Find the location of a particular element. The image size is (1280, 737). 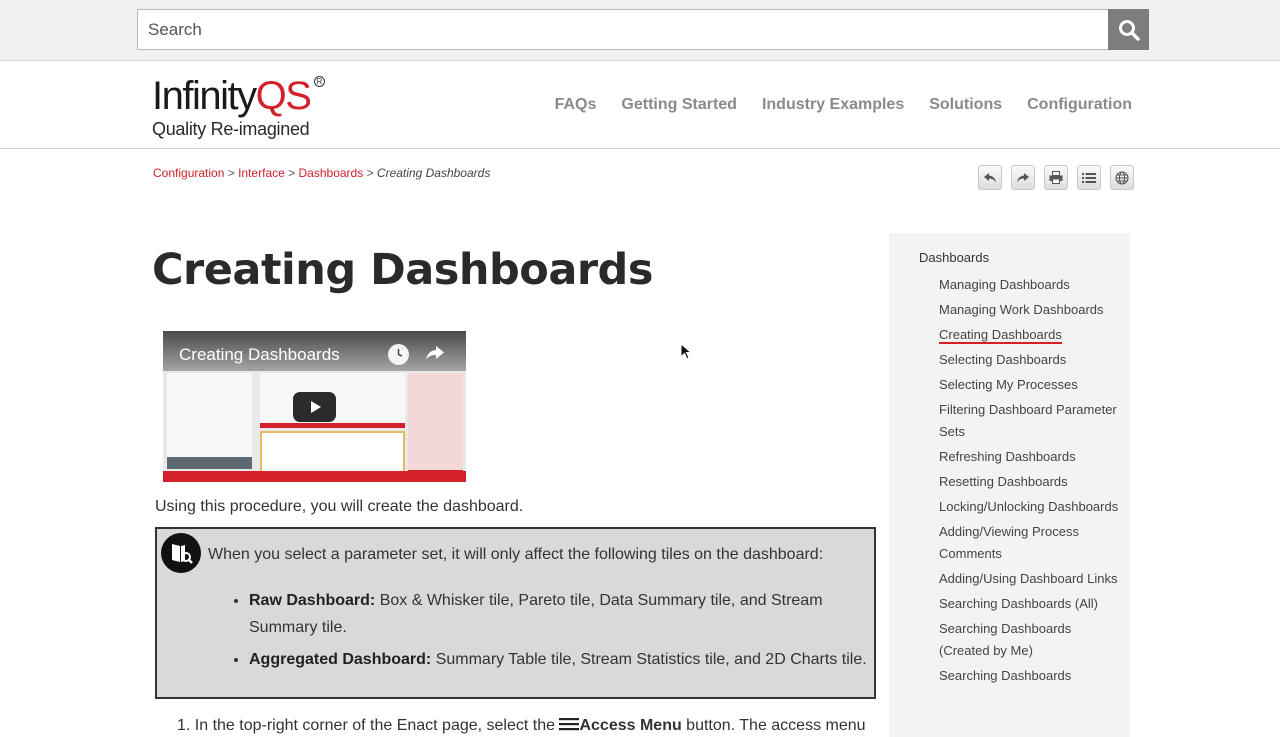

step-text-bold: Access Menu is located at coordinates (630, 725).